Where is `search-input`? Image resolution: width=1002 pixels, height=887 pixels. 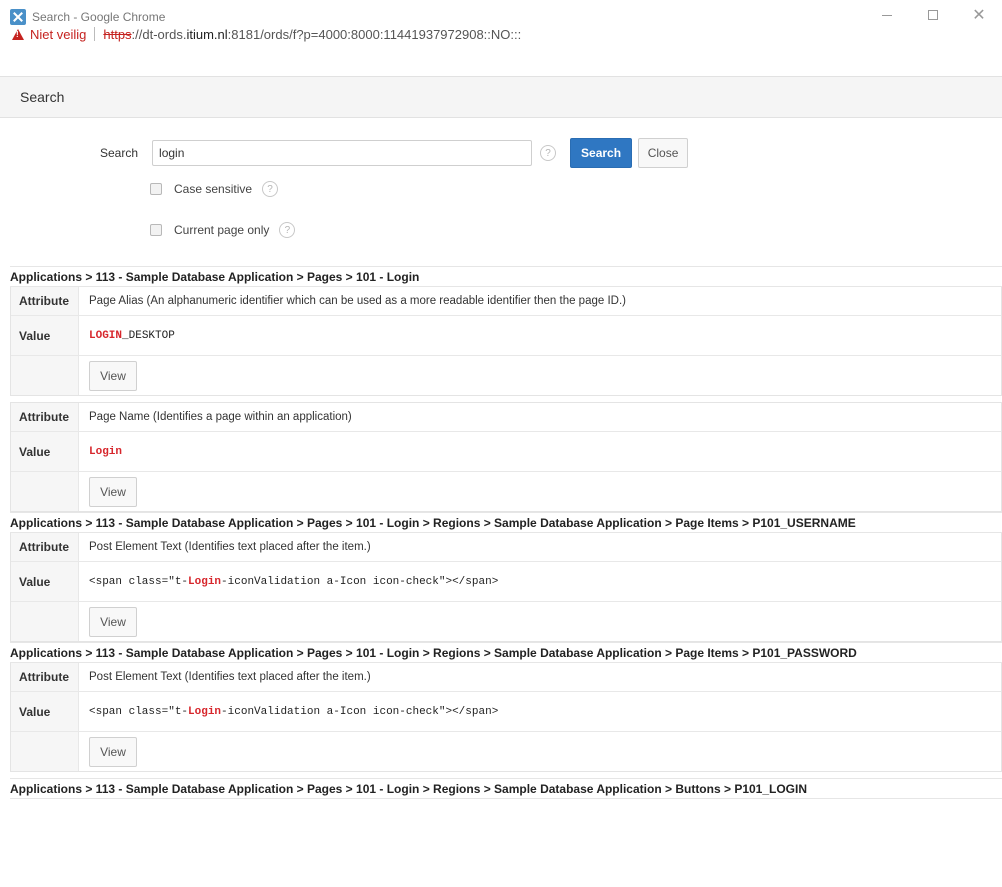 search-input is located at coordinates (342, 153).